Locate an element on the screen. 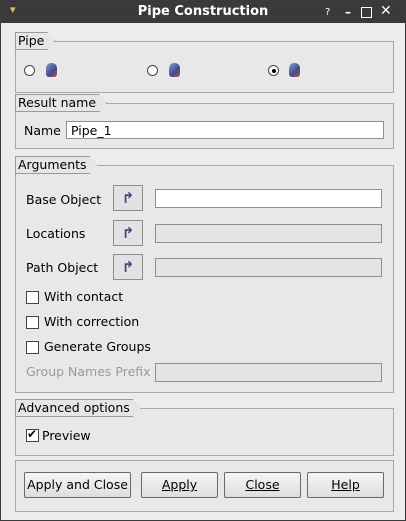  locations-select-button: ↱ is located at coordinates (128, 233).